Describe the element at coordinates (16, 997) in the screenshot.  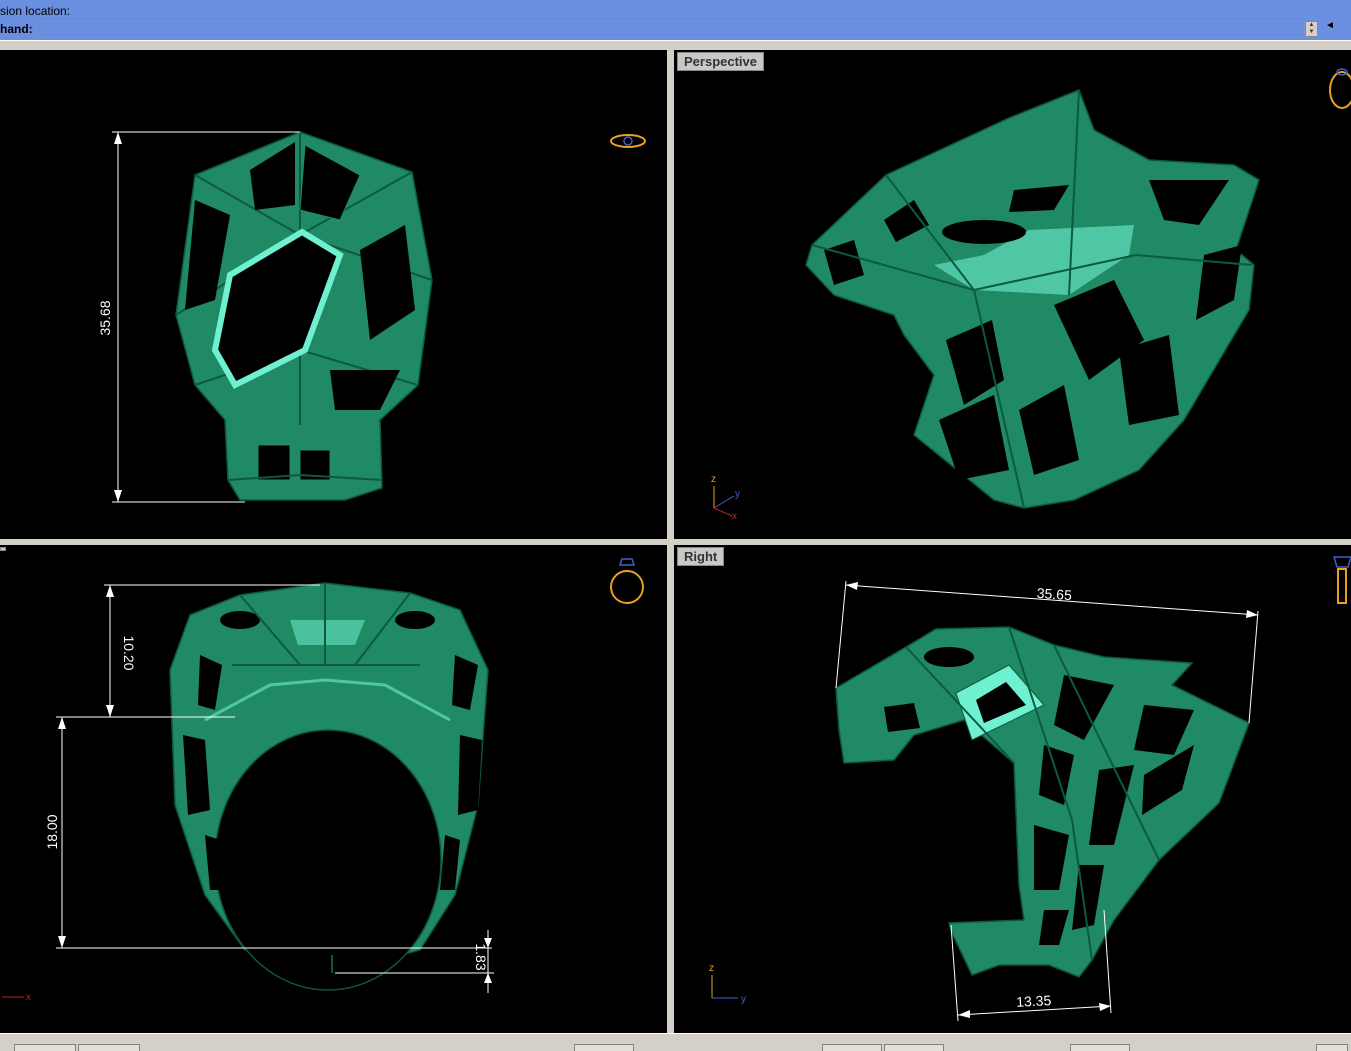
I see `axis-indicator-front: x` at that location.